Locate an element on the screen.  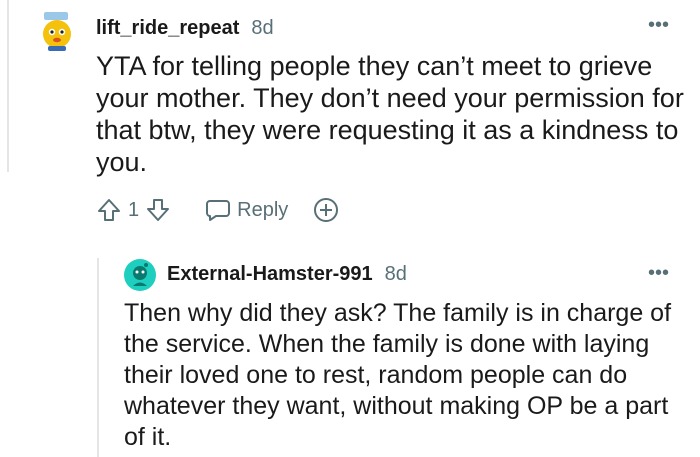
reply-button: Reply is located at coordinates (246, 210).